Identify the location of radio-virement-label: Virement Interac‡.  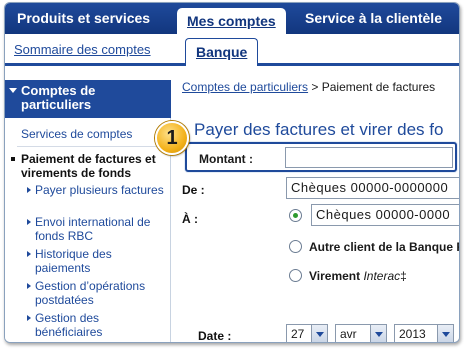
(358, 276).